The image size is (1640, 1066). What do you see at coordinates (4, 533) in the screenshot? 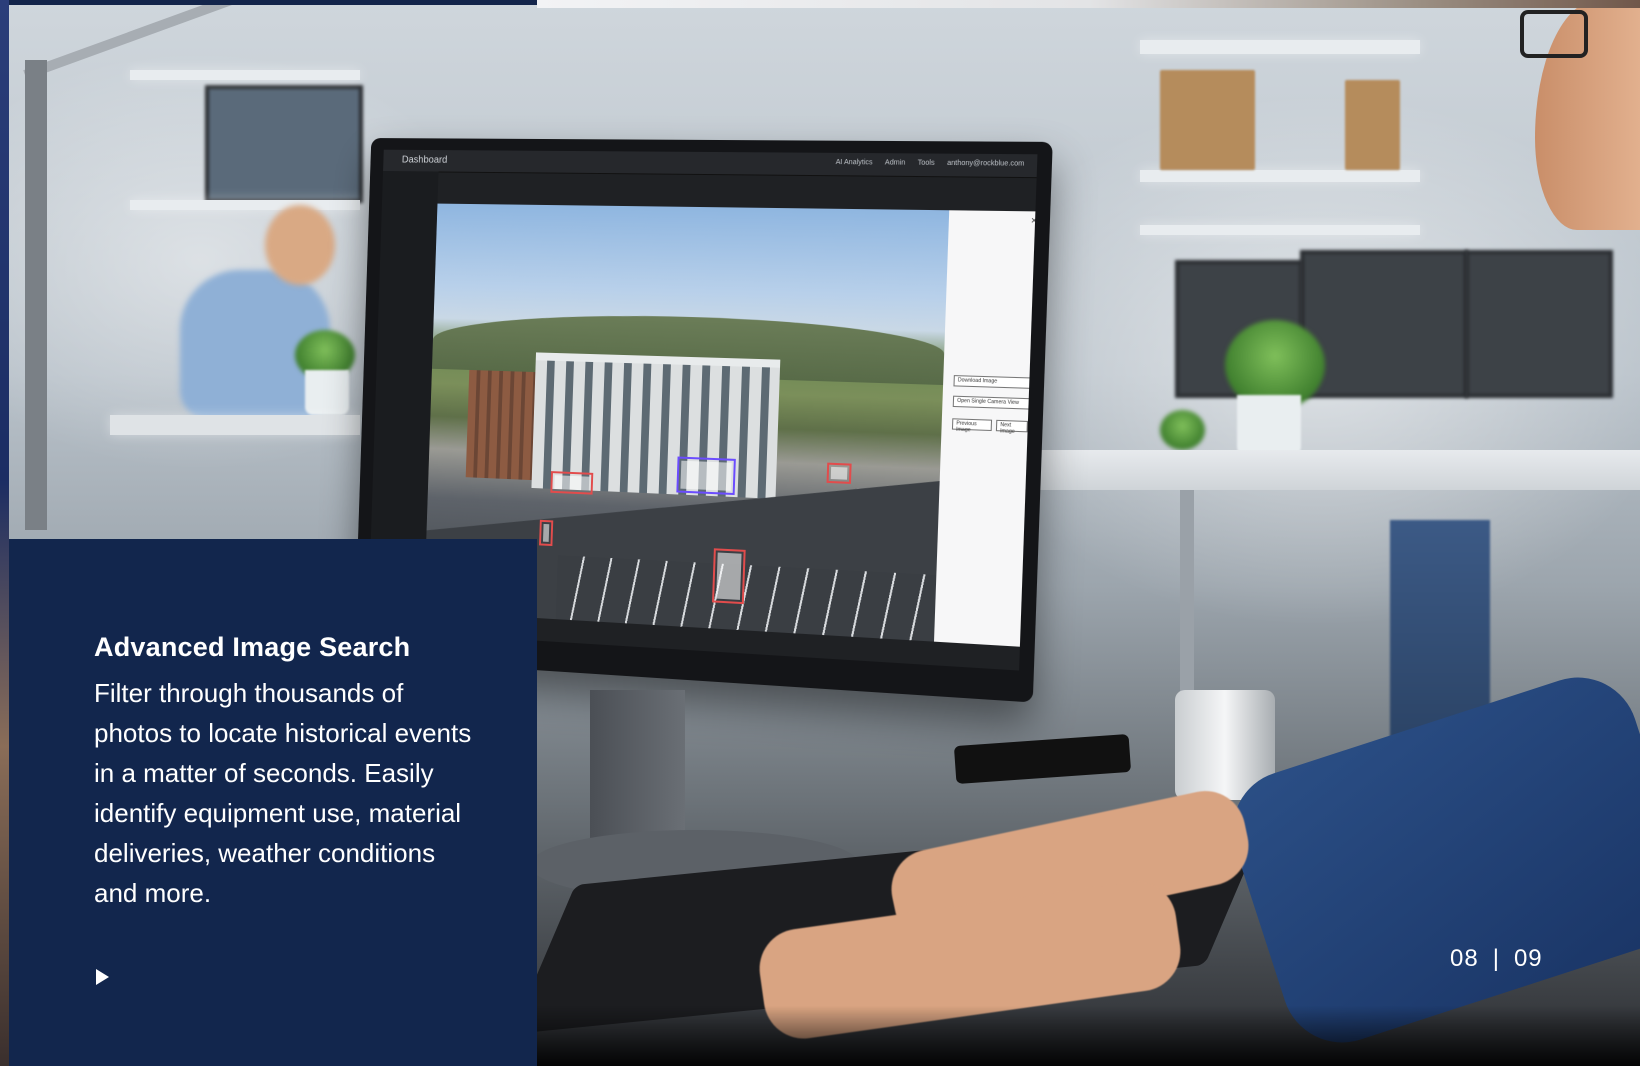
I see `left-edge-strip` at bounding box center [4, 533].